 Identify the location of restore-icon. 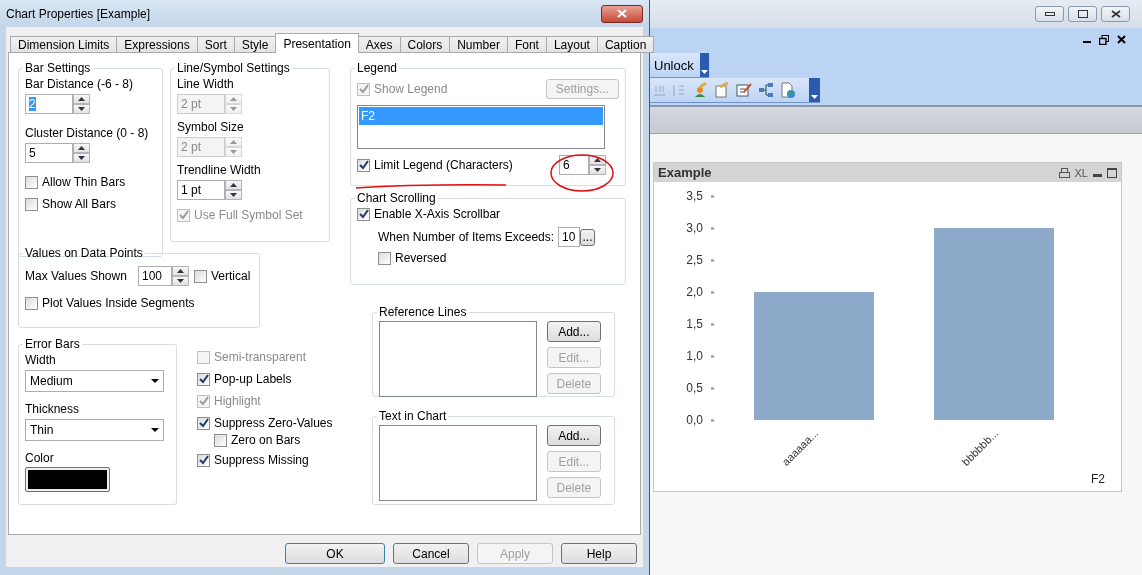
(1104, 40).